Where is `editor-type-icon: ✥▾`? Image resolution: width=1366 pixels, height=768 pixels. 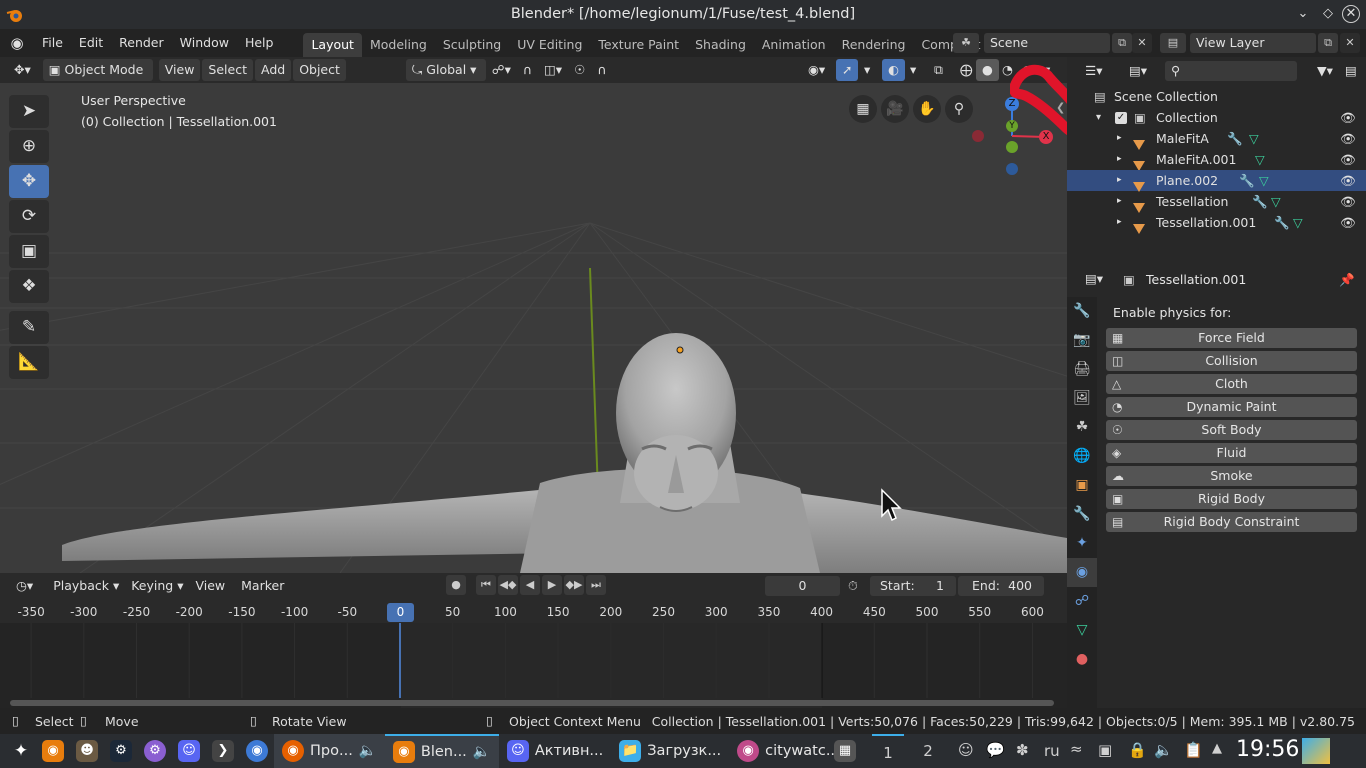 editor-type-icon: ✥▾ is located at coordinates (22, 70).